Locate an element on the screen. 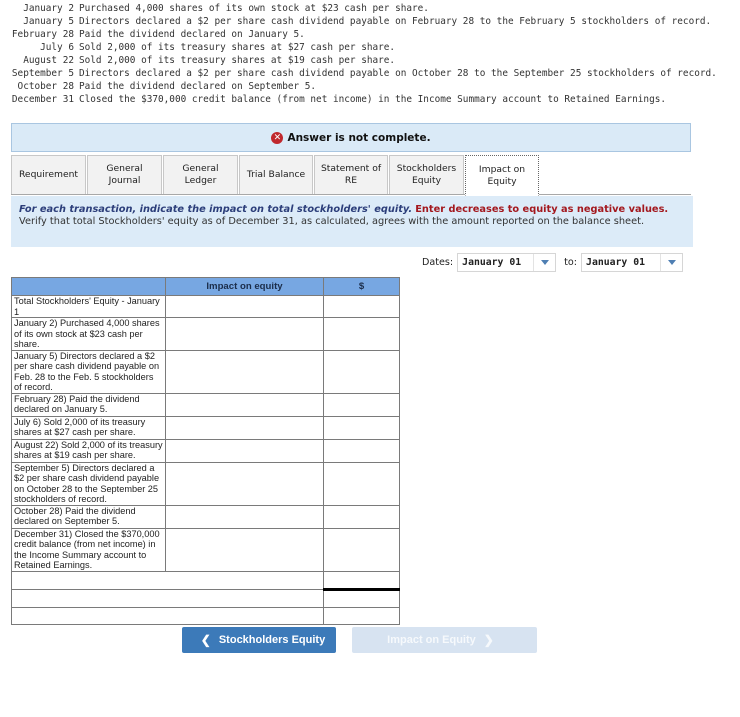 The image size is (740, 717). answer-status-text: Answer is not complete. is located at coordinates (359, 137).